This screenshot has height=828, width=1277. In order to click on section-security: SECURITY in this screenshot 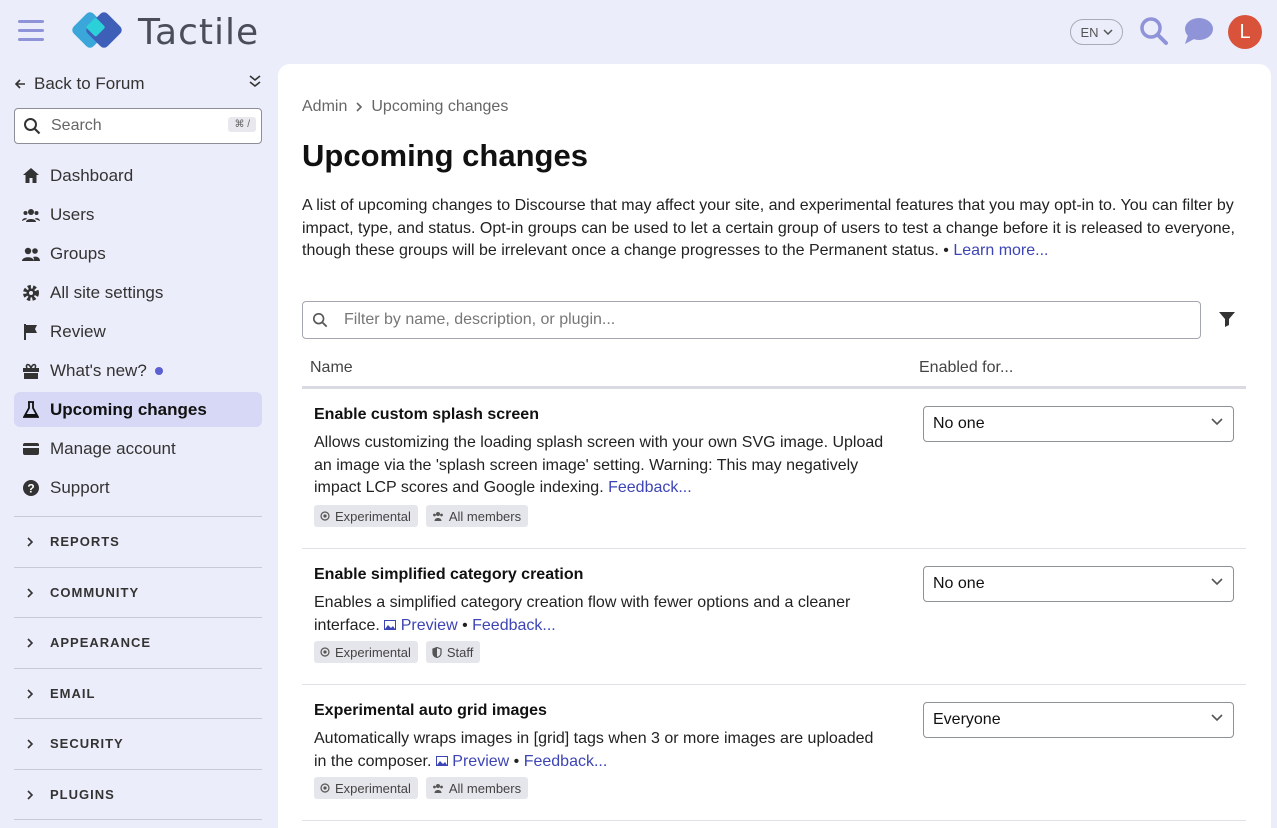, I will do `click(138, 743)`.